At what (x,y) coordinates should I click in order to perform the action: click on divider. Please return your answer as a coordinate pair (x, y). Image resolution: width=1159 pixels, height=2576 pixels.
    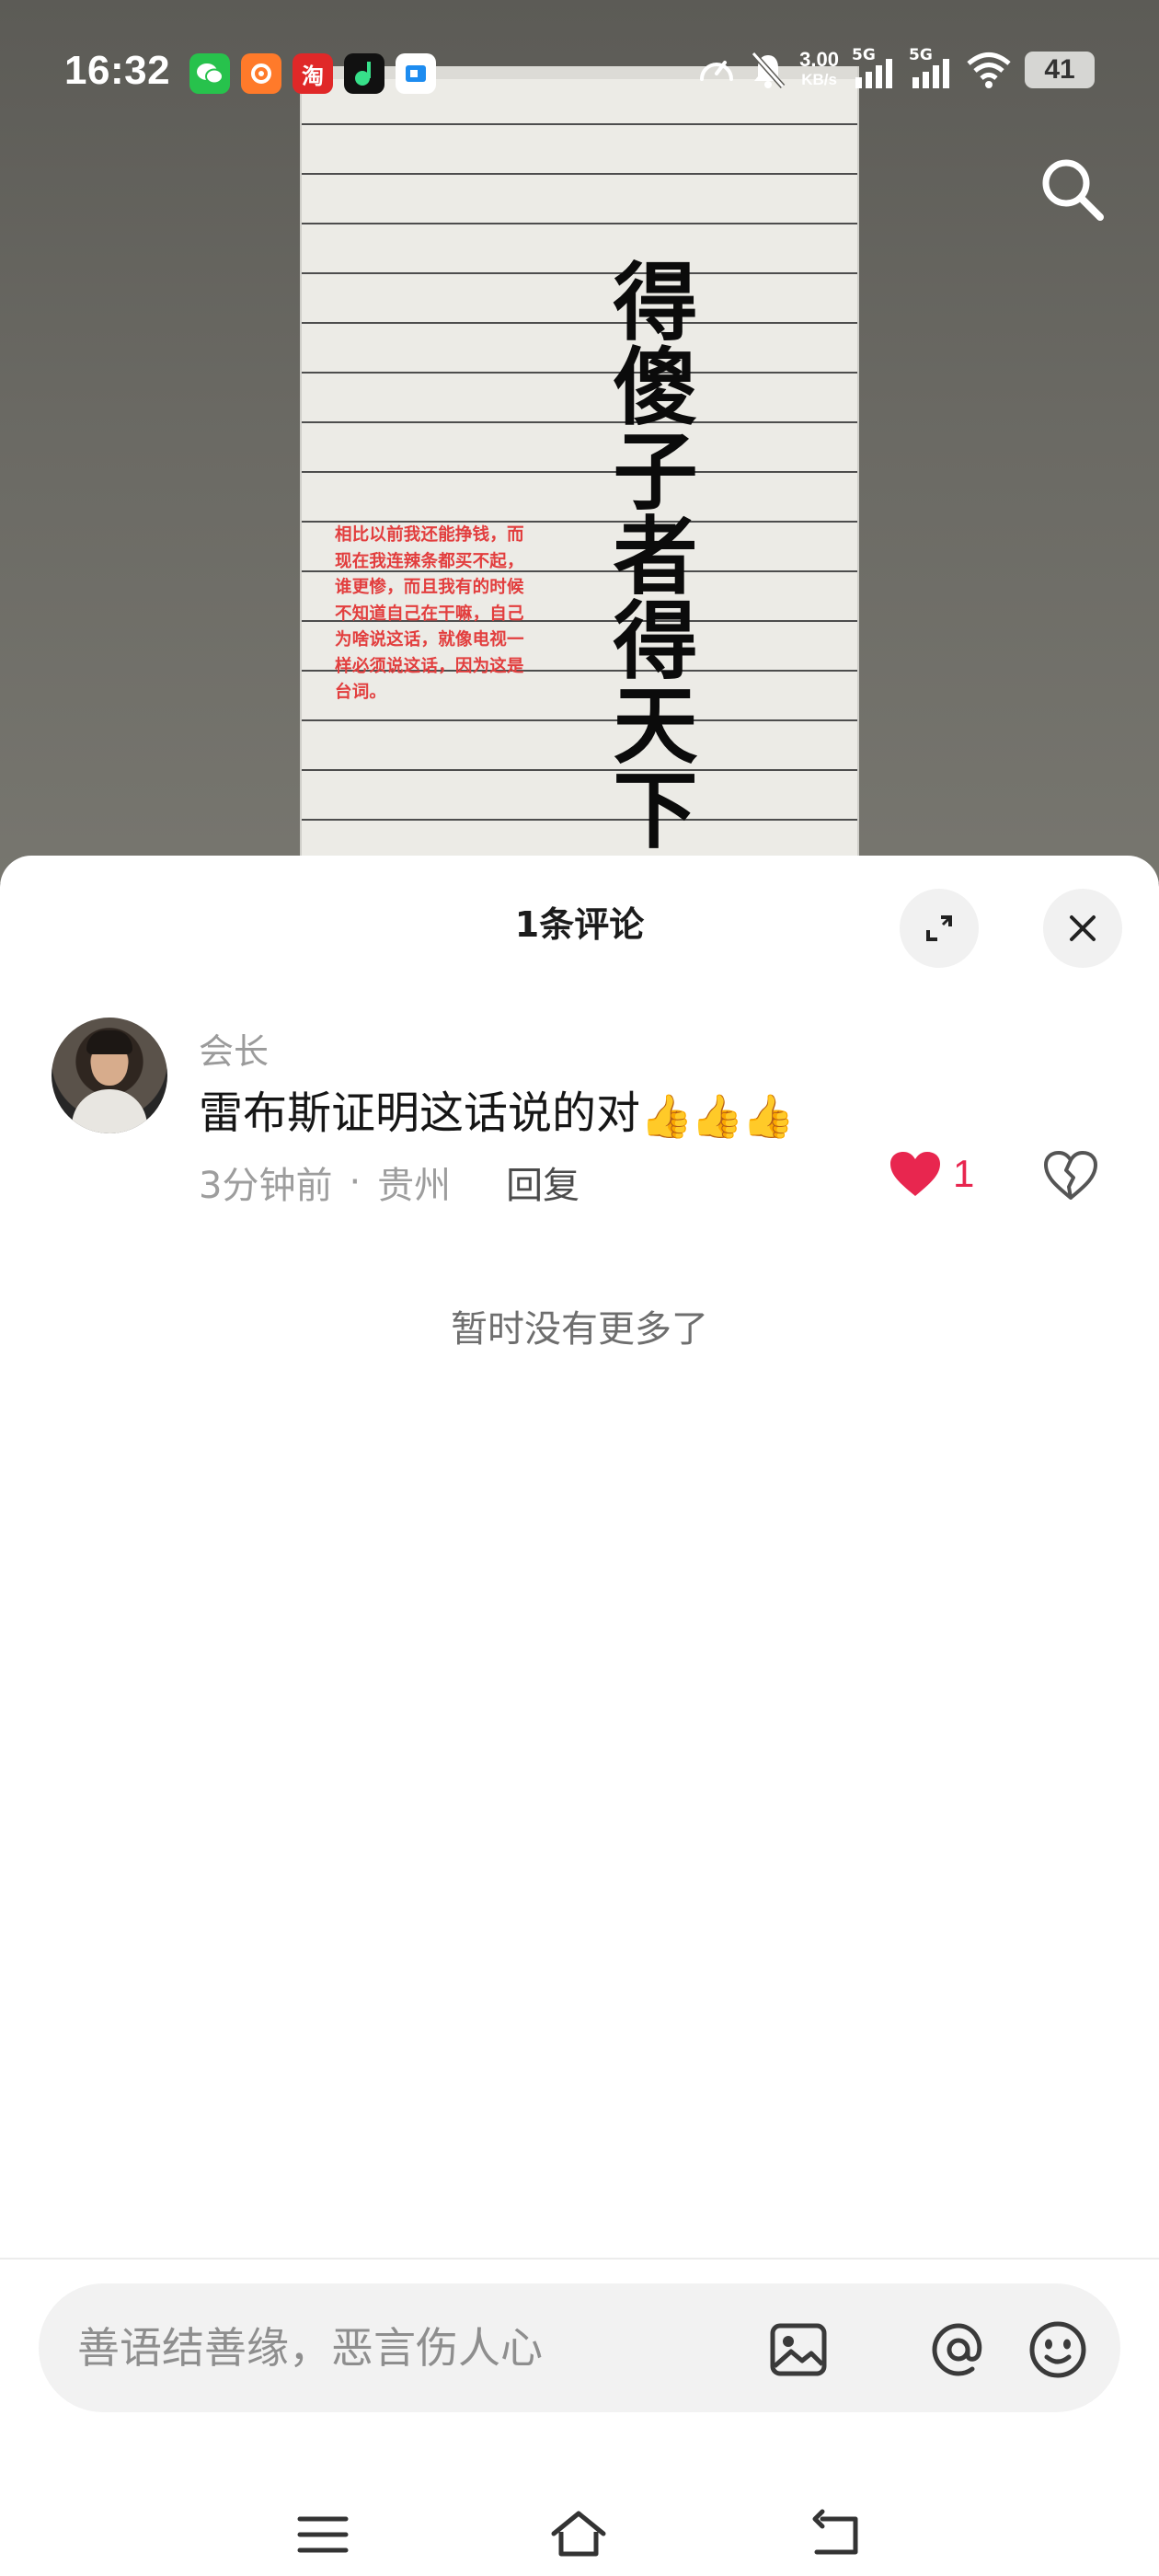
    Looking at the image, I should click on (579, 2259).